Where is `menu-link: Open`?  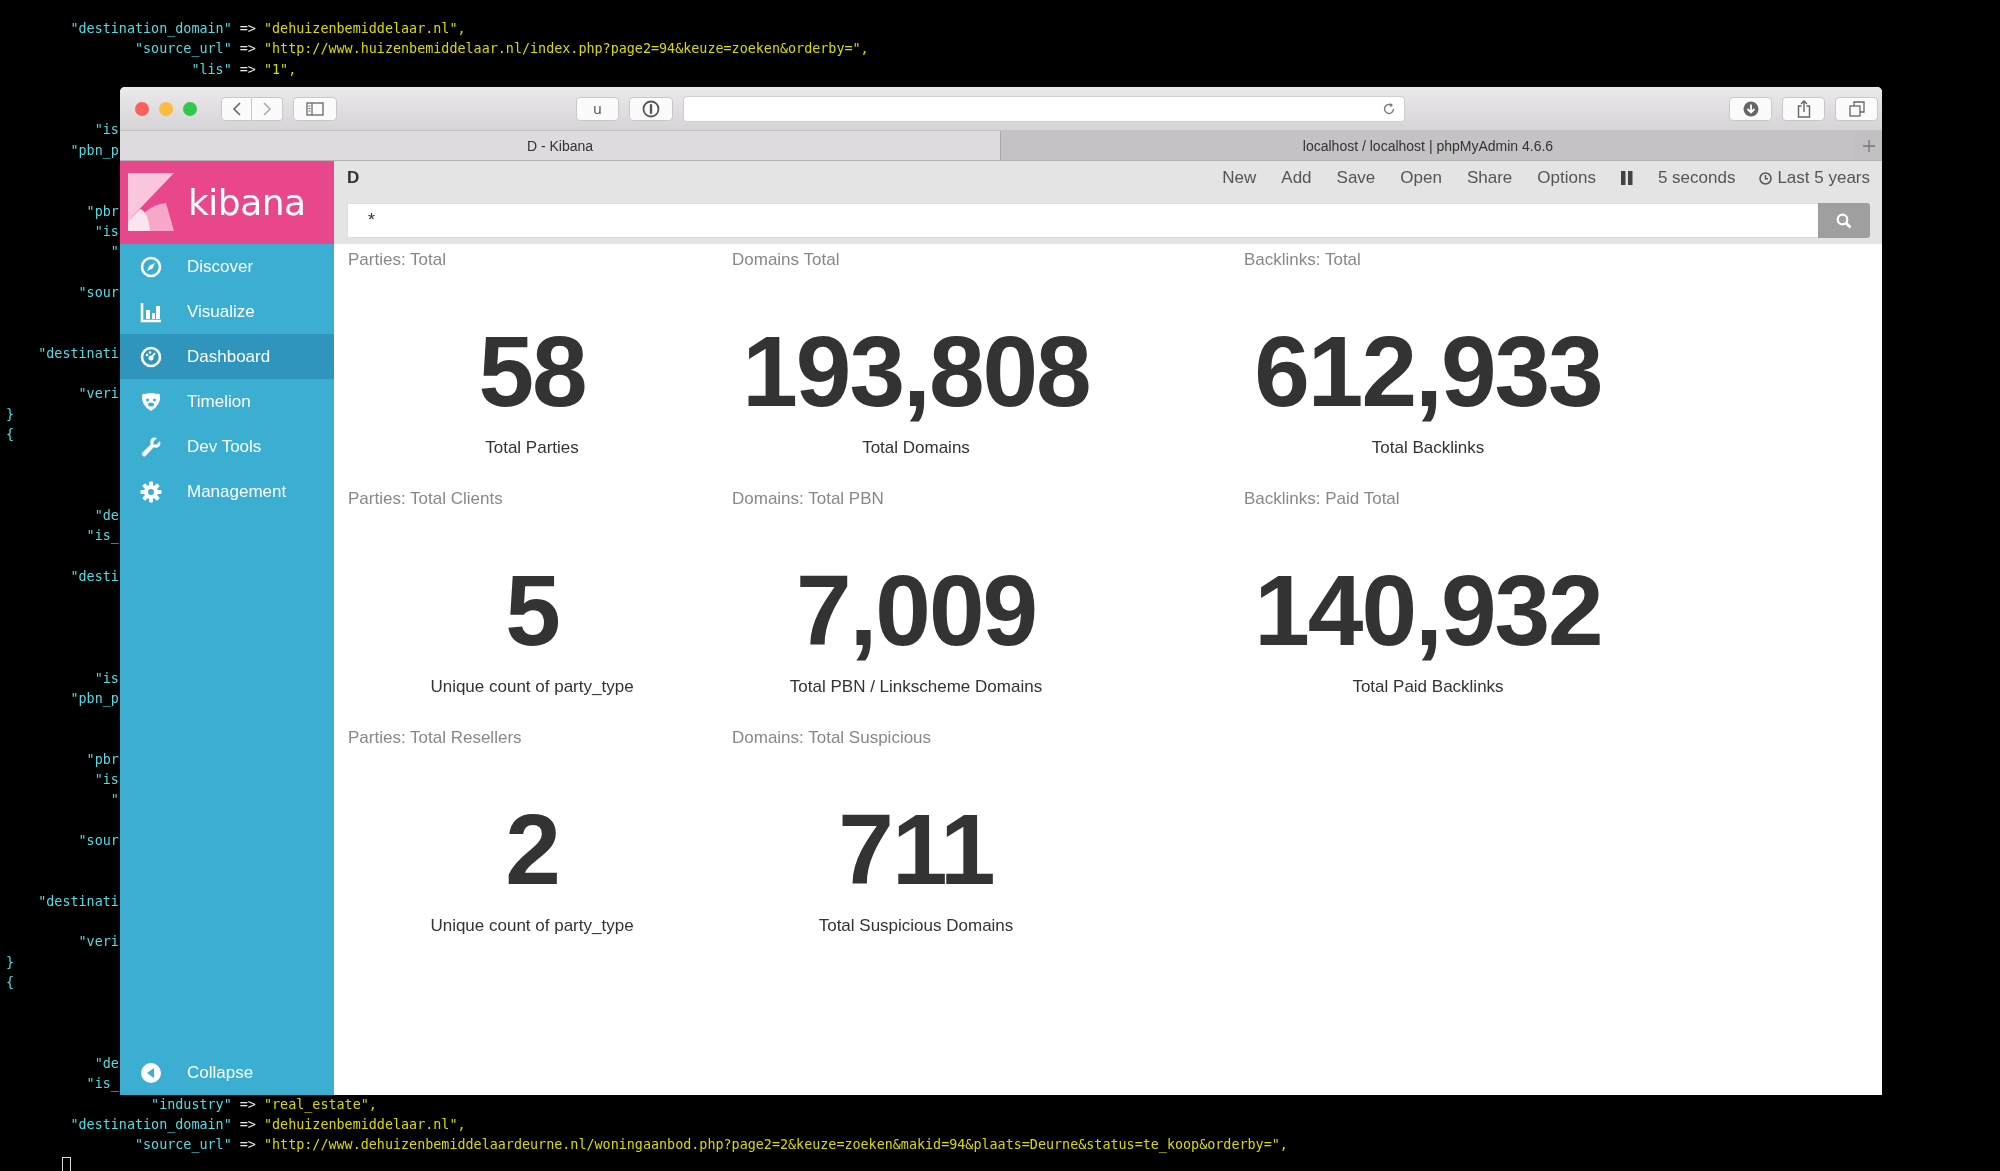
menu-link: Open is located at coordinates (1421, 178).